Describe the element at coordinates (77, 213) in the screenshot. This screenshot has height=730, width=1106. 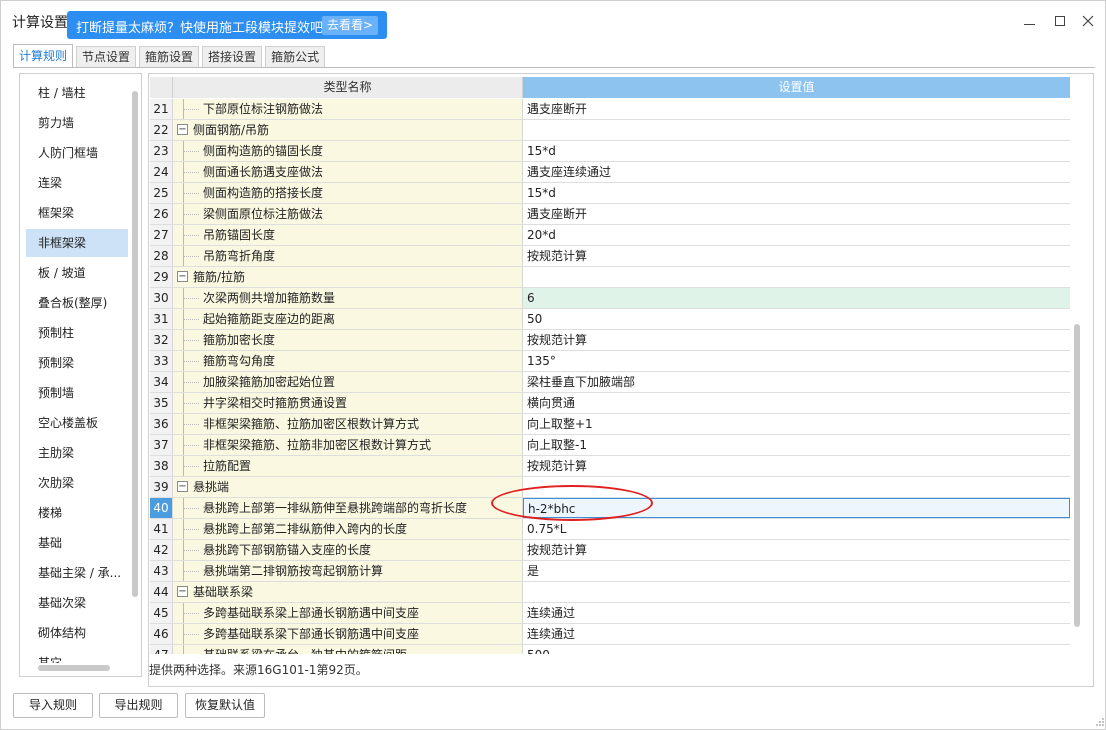
I see `sidebar-item-frame-beam: 框架梁` at that location.